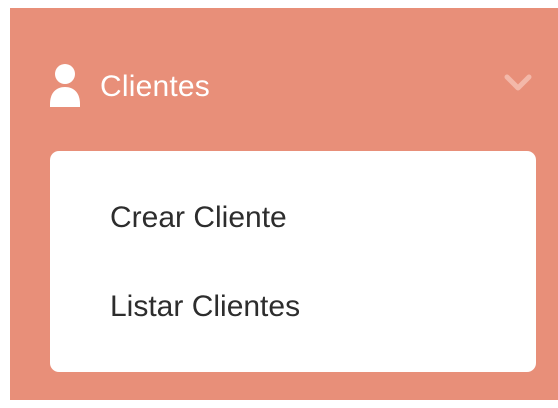 This screenshot has height=408, width=558. I want to click on user-icon, so click(65, 85).